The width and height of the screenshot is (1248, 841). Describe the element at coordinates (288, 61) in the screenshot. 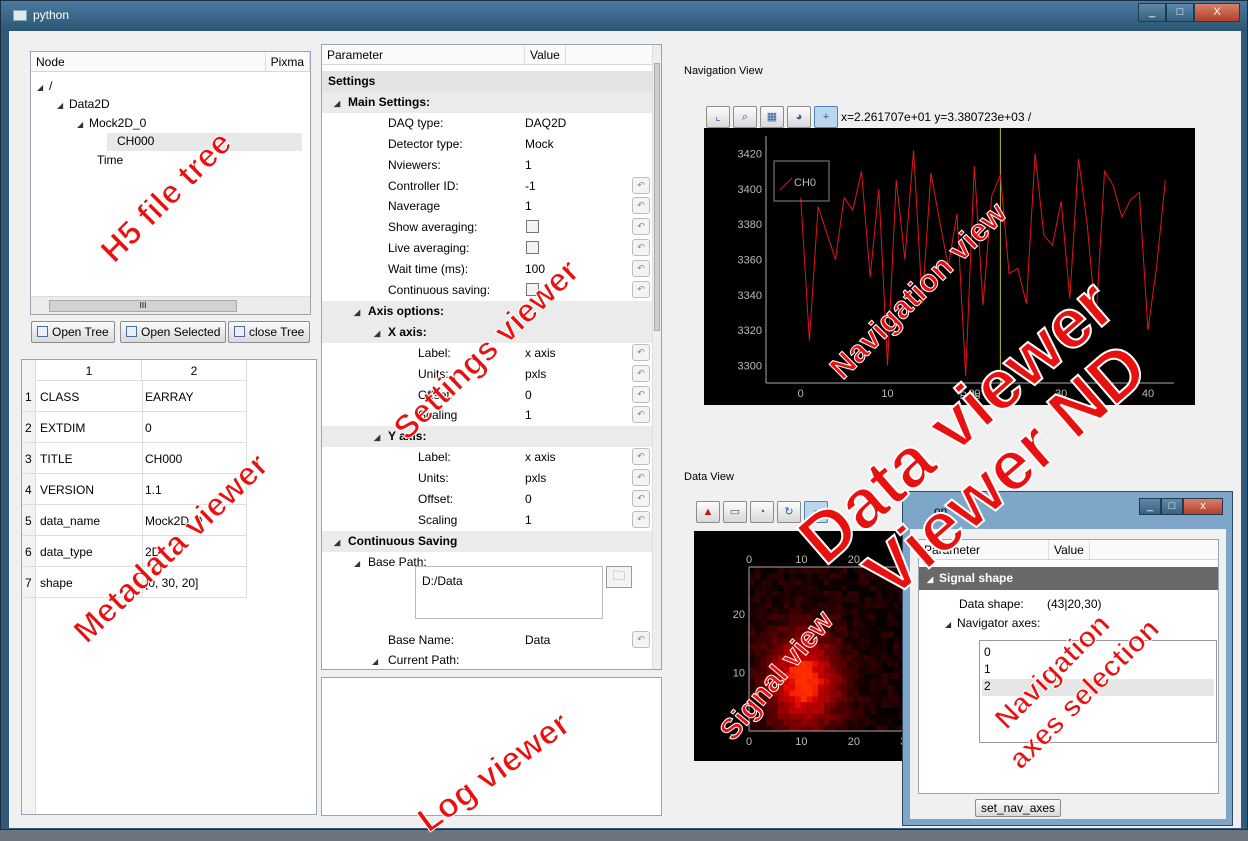

I see `tree-col-pixmap: Pixma` at that location.